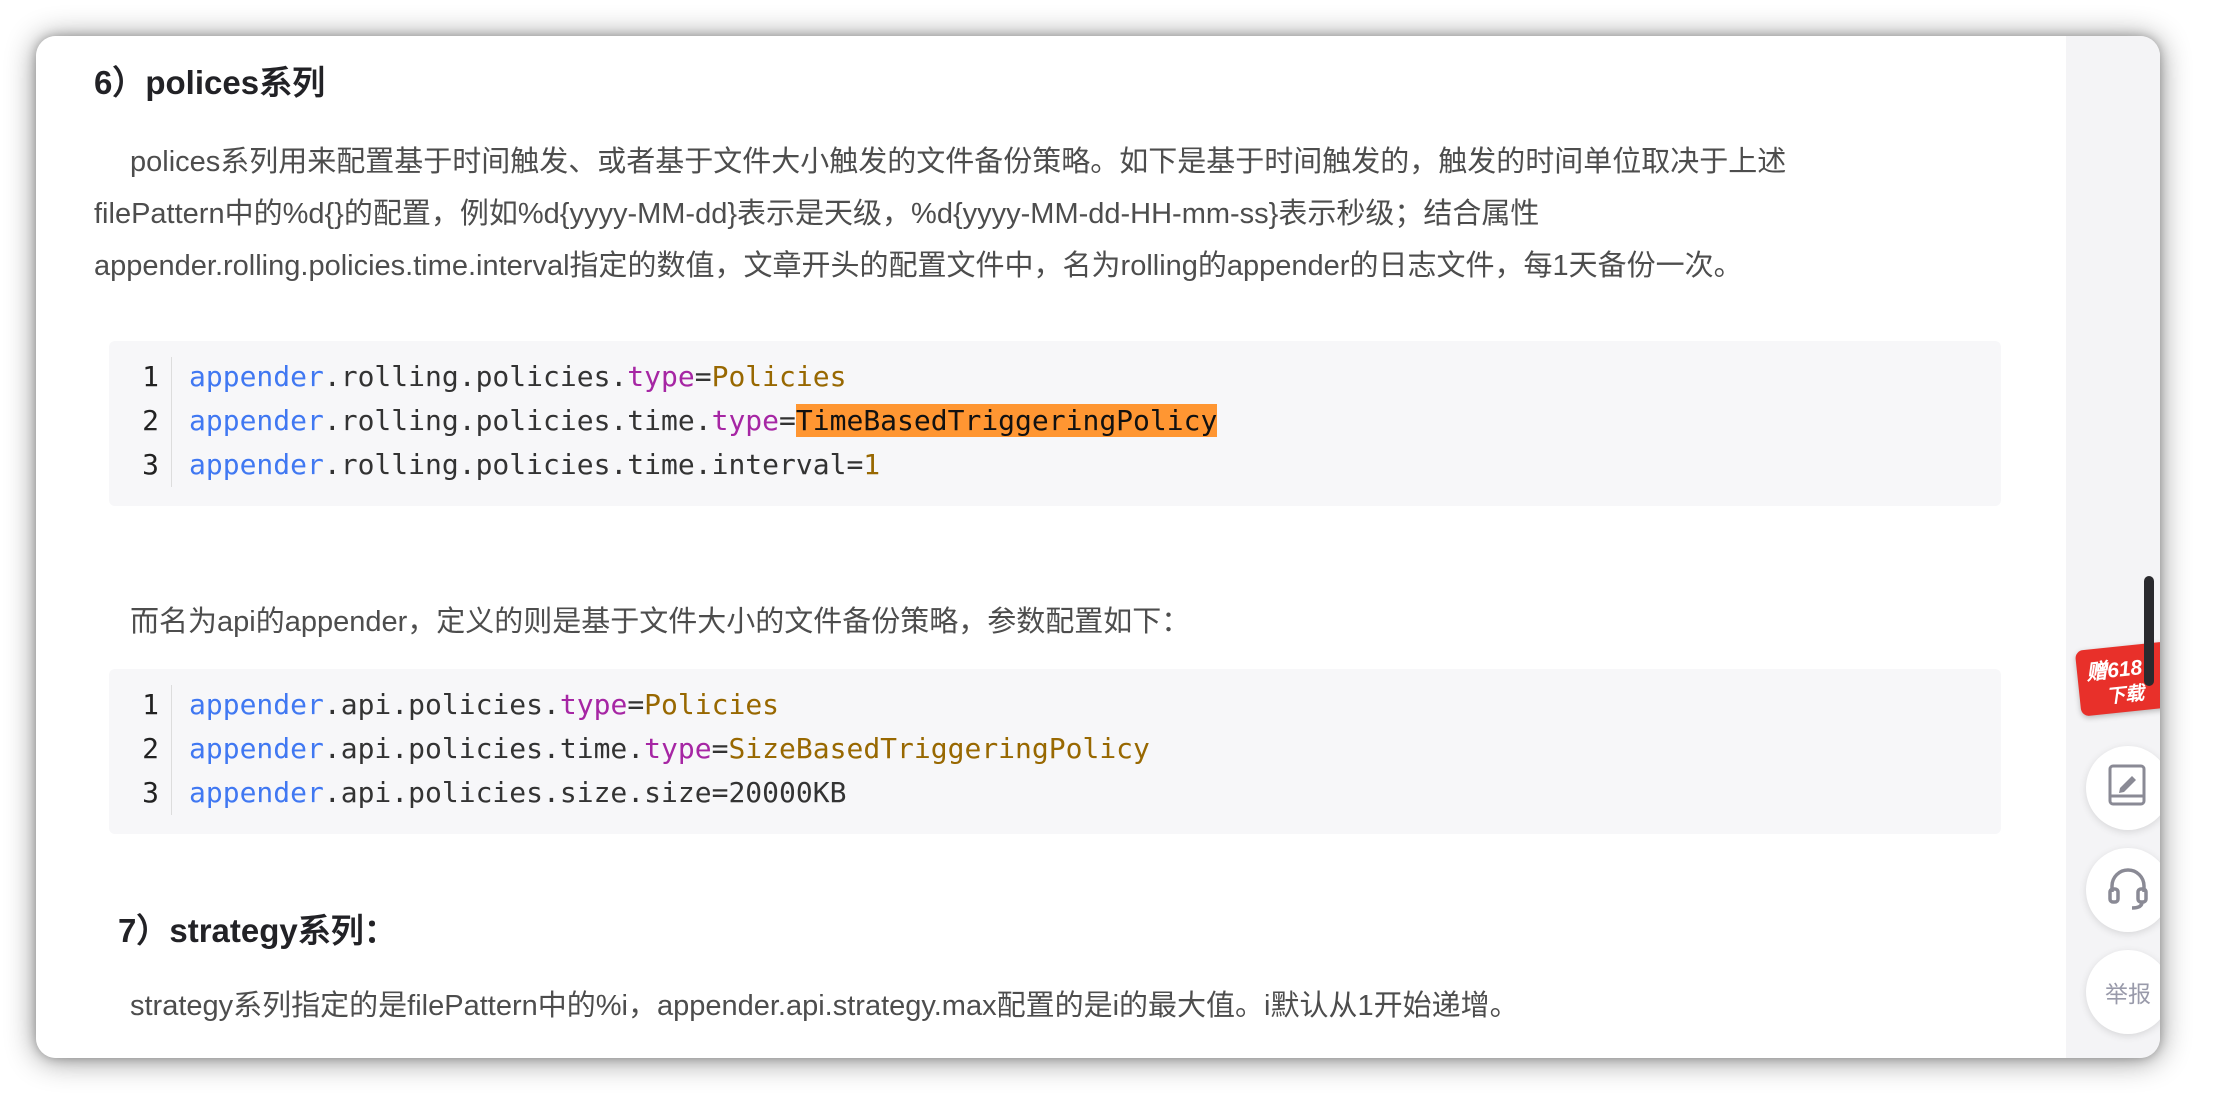 Image resolution: width=2234 pixels, height=1094 pixels. Describe the element at coordinates (1055, 705) in the screenshot. I see `code-line: 1 appender.api.policies.type=Policies` at that location.